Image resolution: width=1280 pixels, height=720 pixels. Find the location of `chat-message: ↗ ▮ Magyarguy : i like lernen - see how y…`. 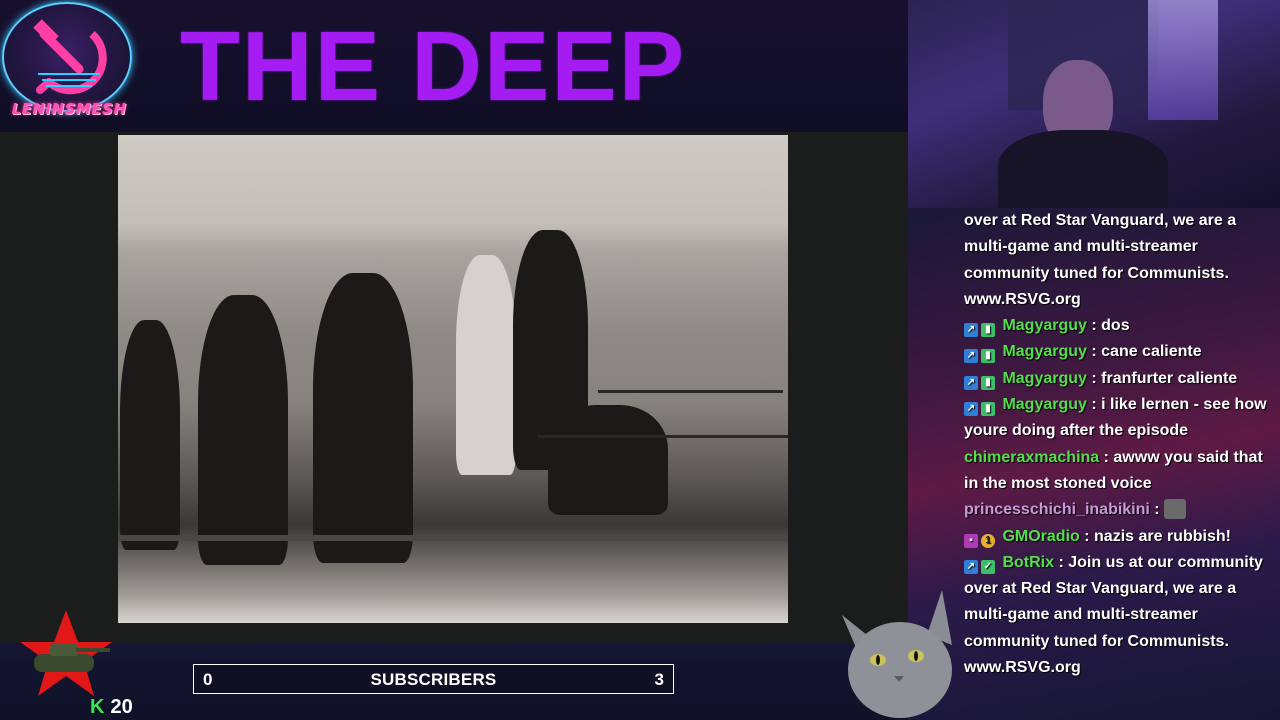

chat-message: ↗ ▮ Magyarguy : i like lernen - see how y… is located at coordinates (1121, 418).